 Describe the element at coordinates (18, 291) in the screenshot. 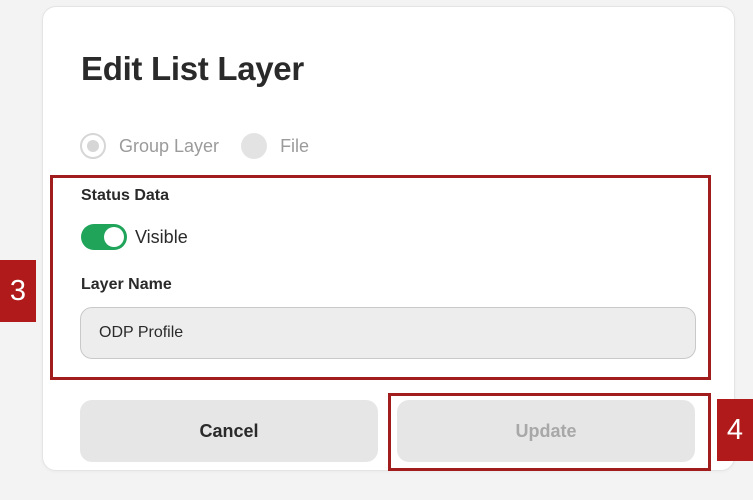

I see `annotation-marker-3: 3` at that location.